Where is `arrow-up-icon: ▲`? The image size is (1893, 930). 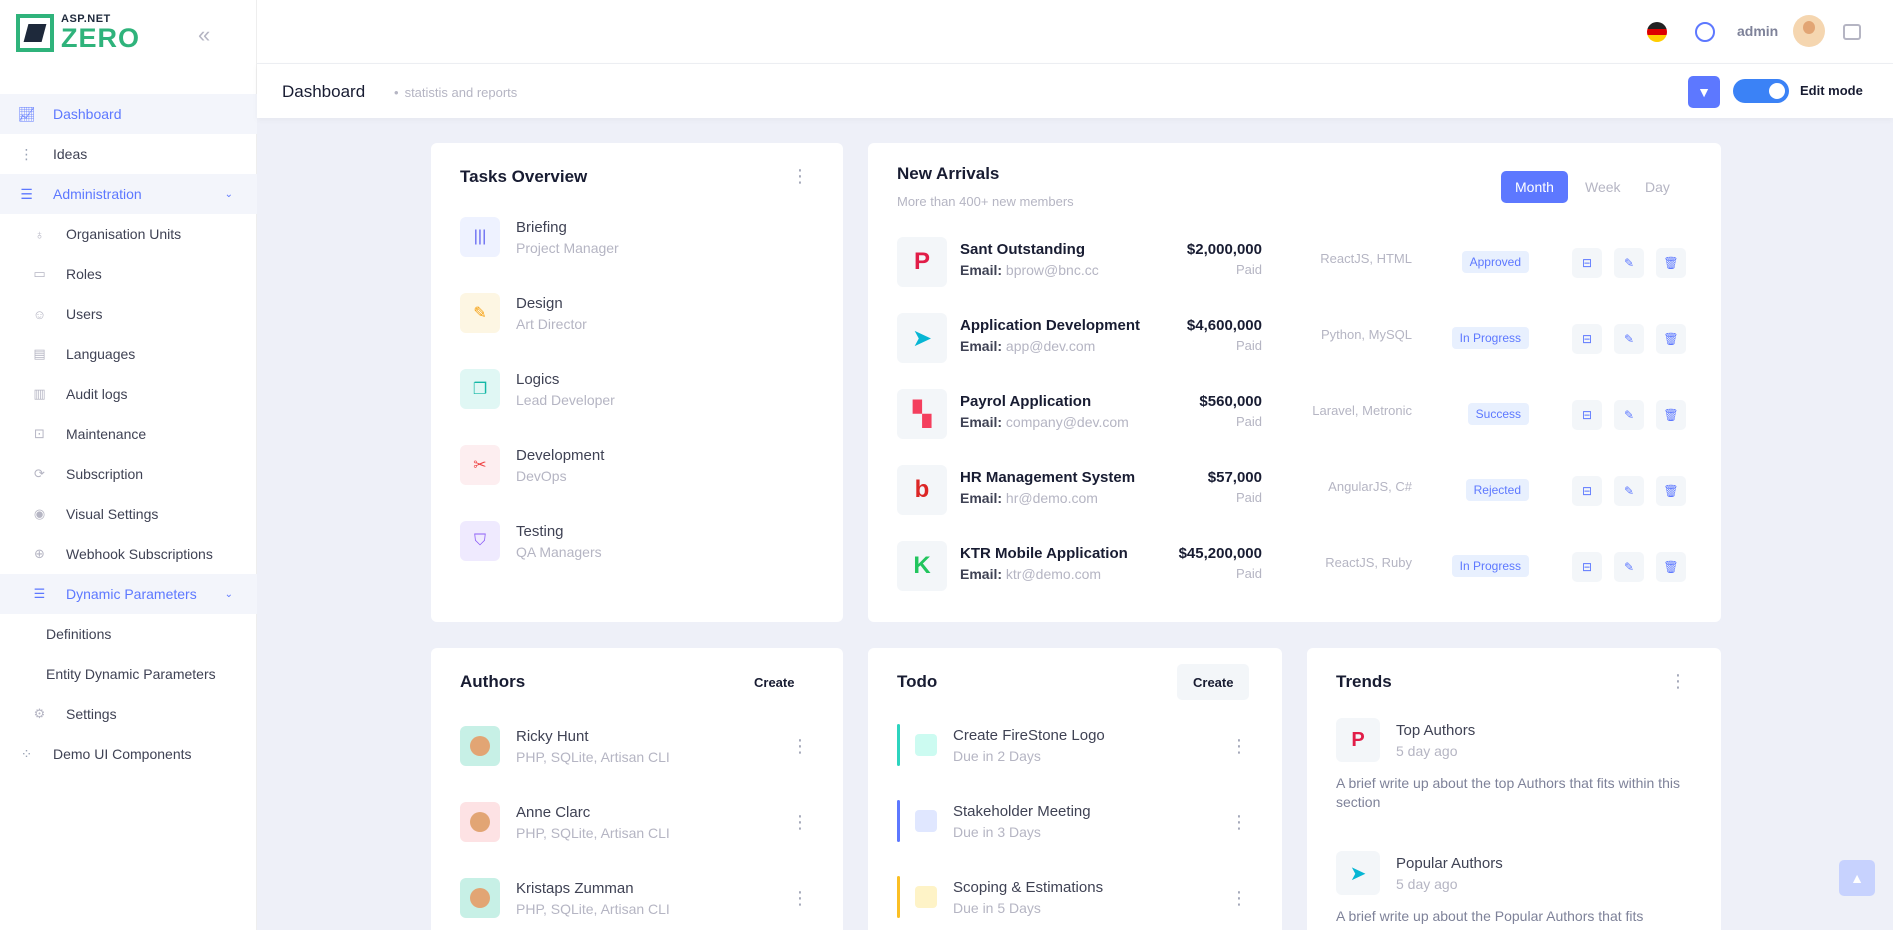
arrow-up-icon: ▲ is located at coordinates (1857, 878).